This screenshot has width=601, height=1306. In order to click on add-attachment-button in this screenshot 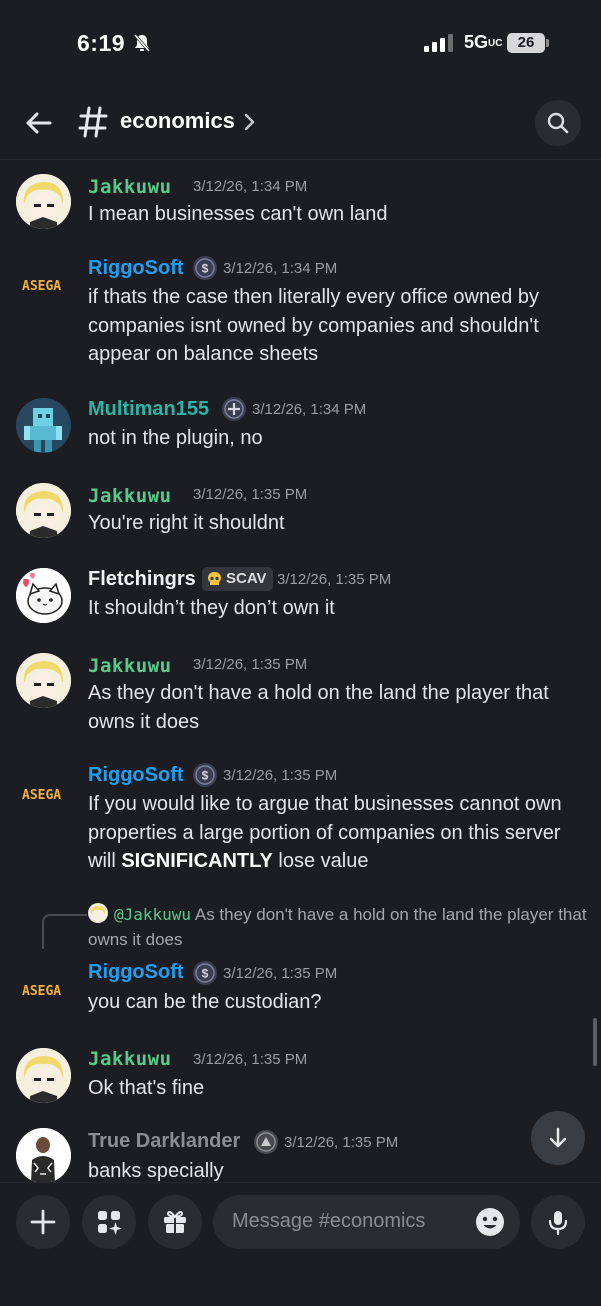, I will do `click(43, 1222)`.